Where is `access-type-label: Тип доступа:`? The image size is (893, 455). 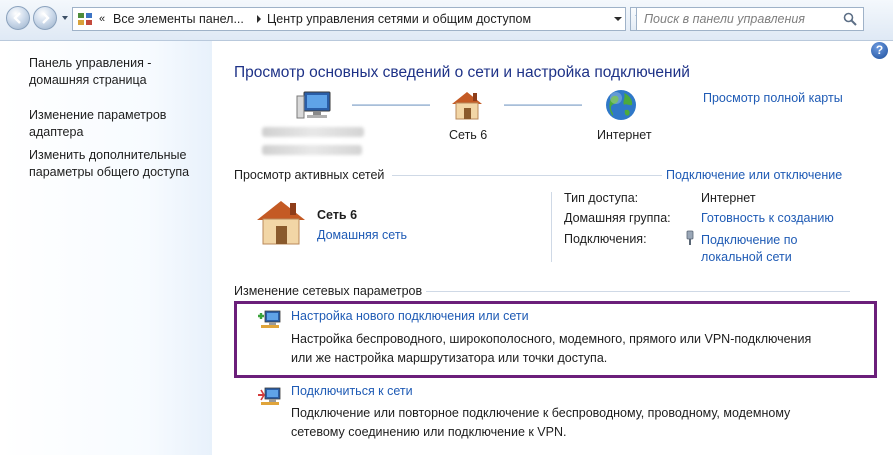 access-type-label: Тип доступа: is located at coordinates (601, 198).